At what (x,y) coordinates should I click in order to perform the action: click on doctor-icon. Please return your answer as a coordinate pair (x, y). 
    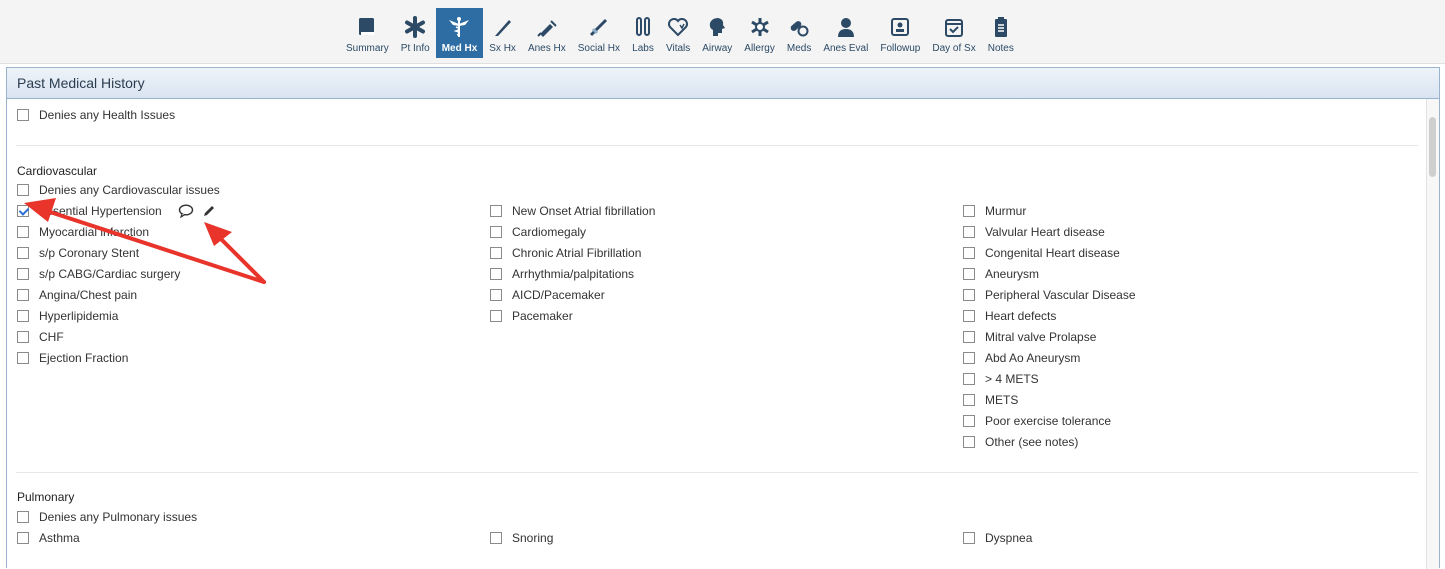
    Looking at the image, I should click on (846, 27).